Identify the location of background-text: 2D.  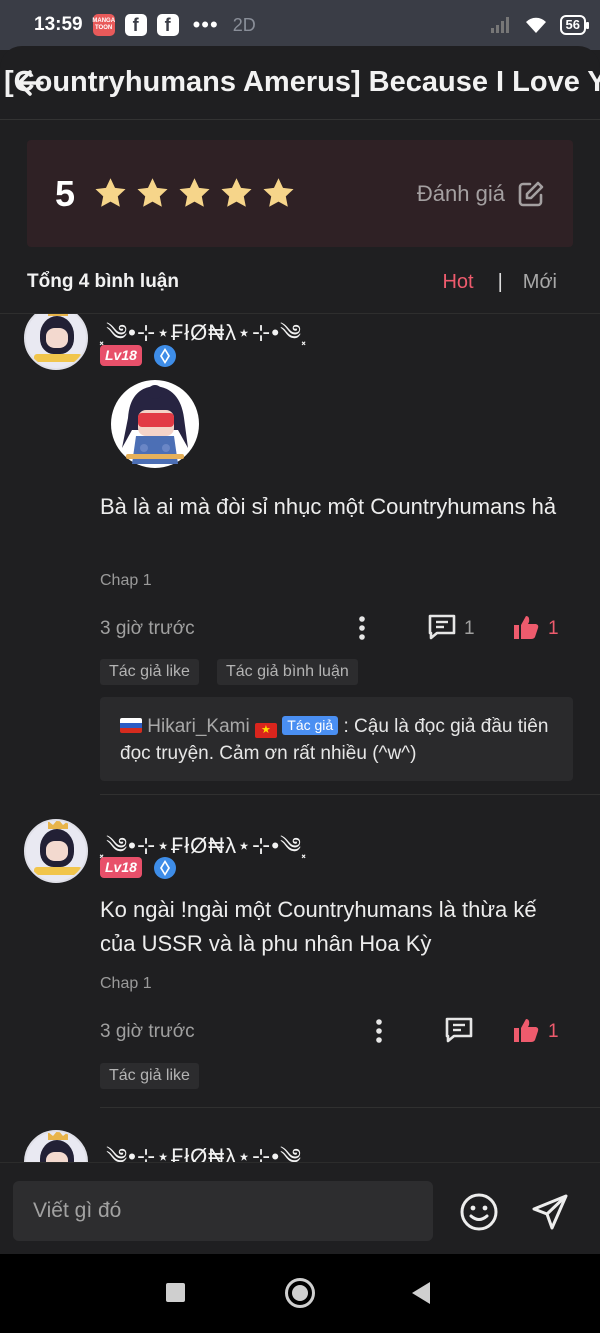
(244, 24).